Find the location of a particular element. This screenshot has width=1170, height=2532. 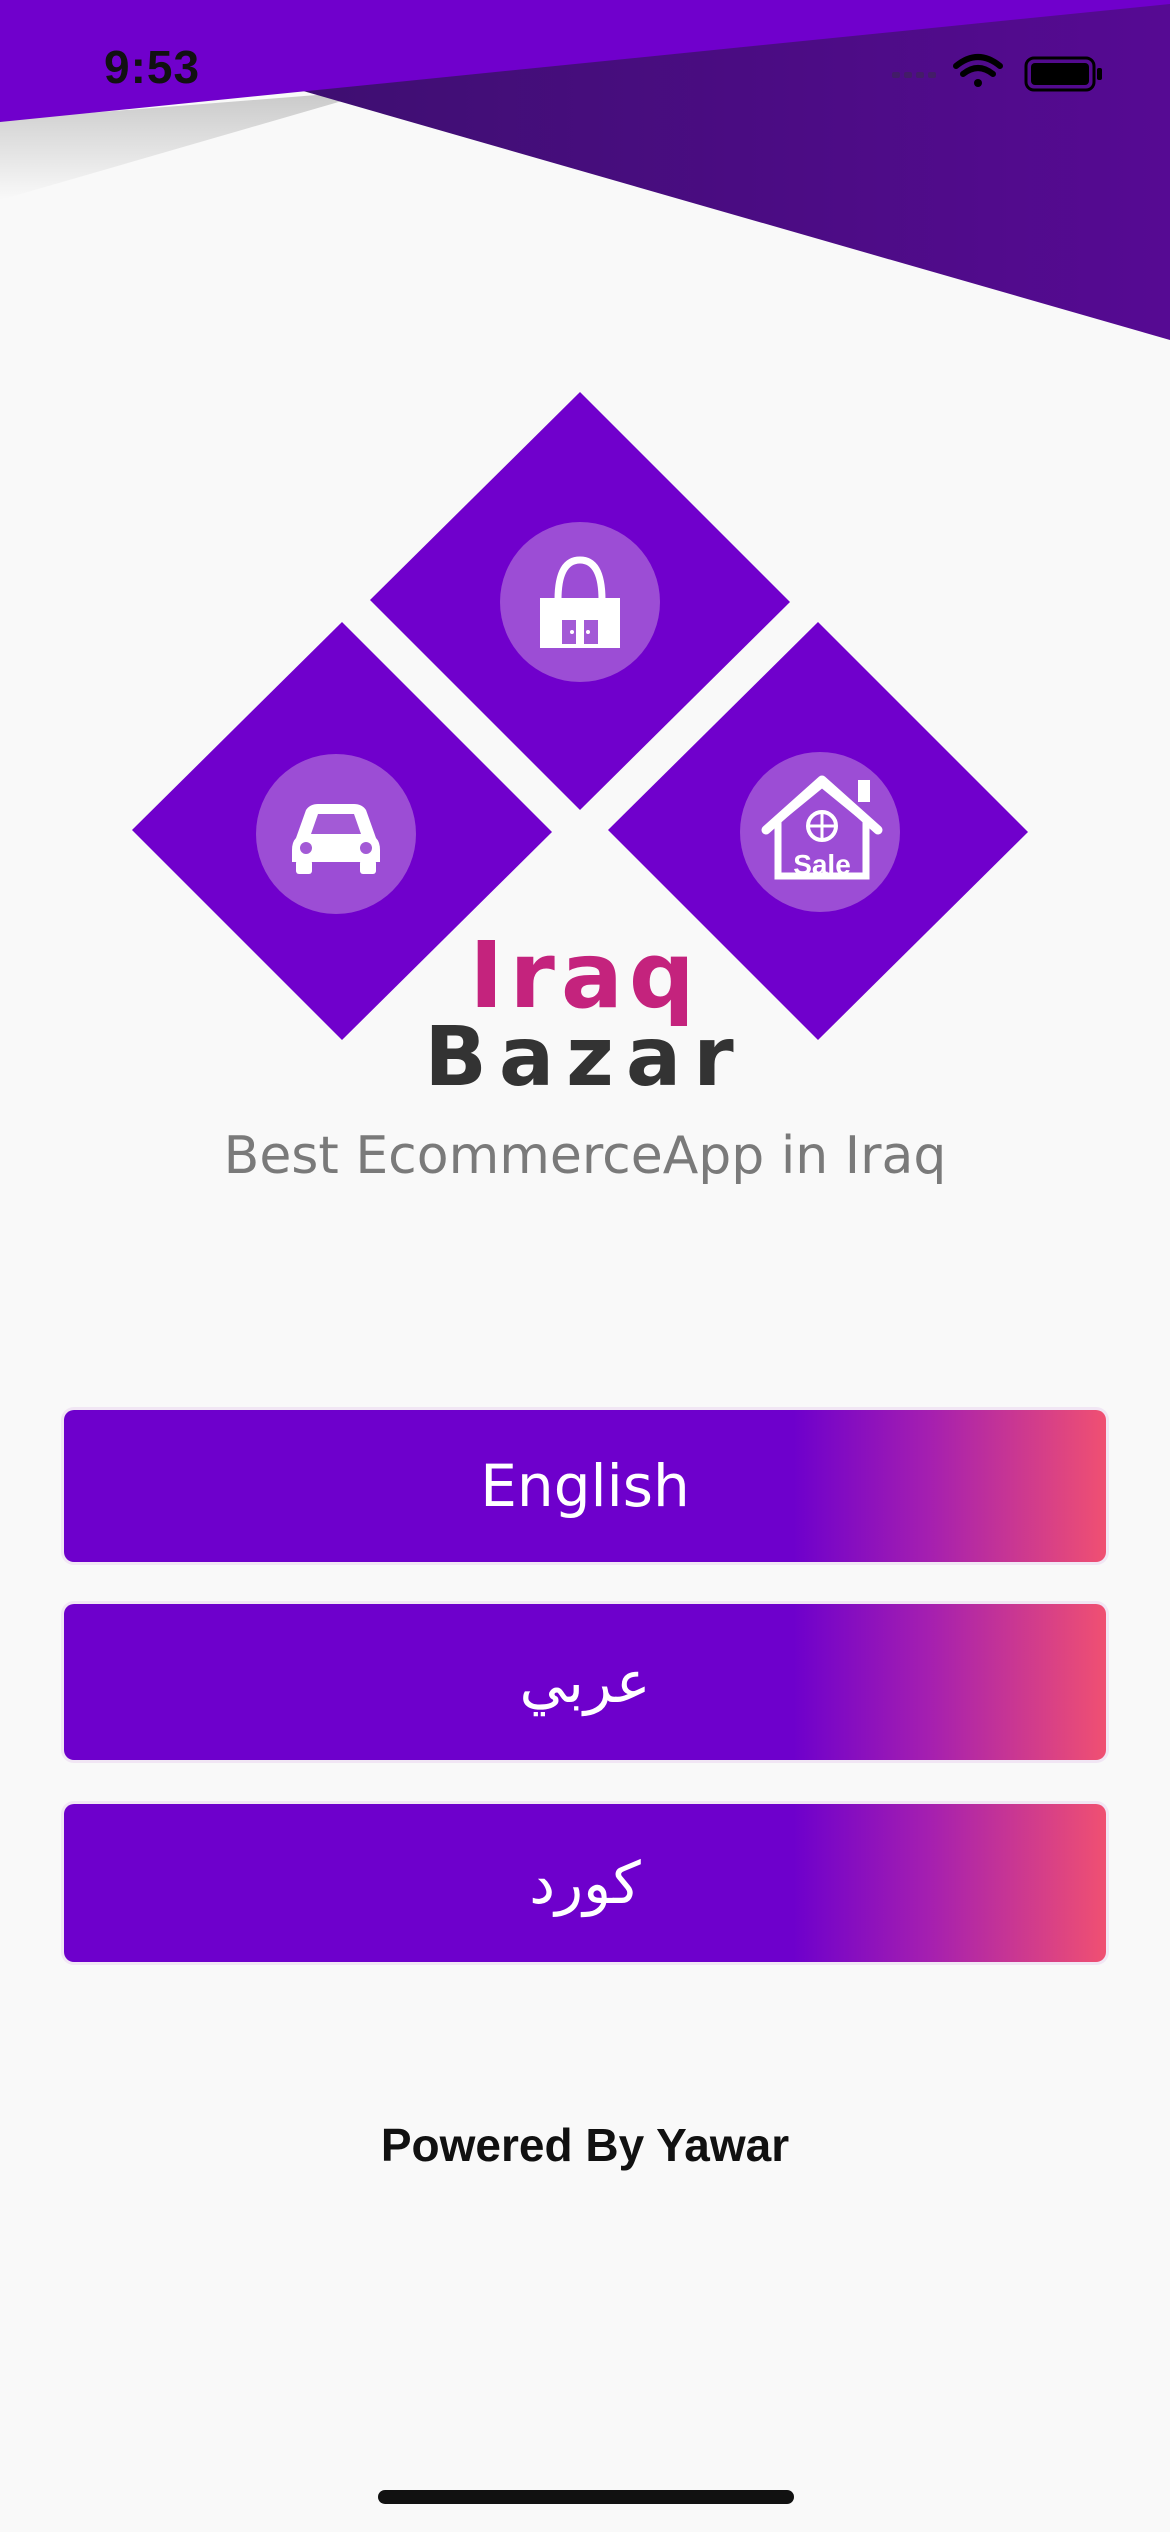

wifi-icon is located at coordinates (978, 70).